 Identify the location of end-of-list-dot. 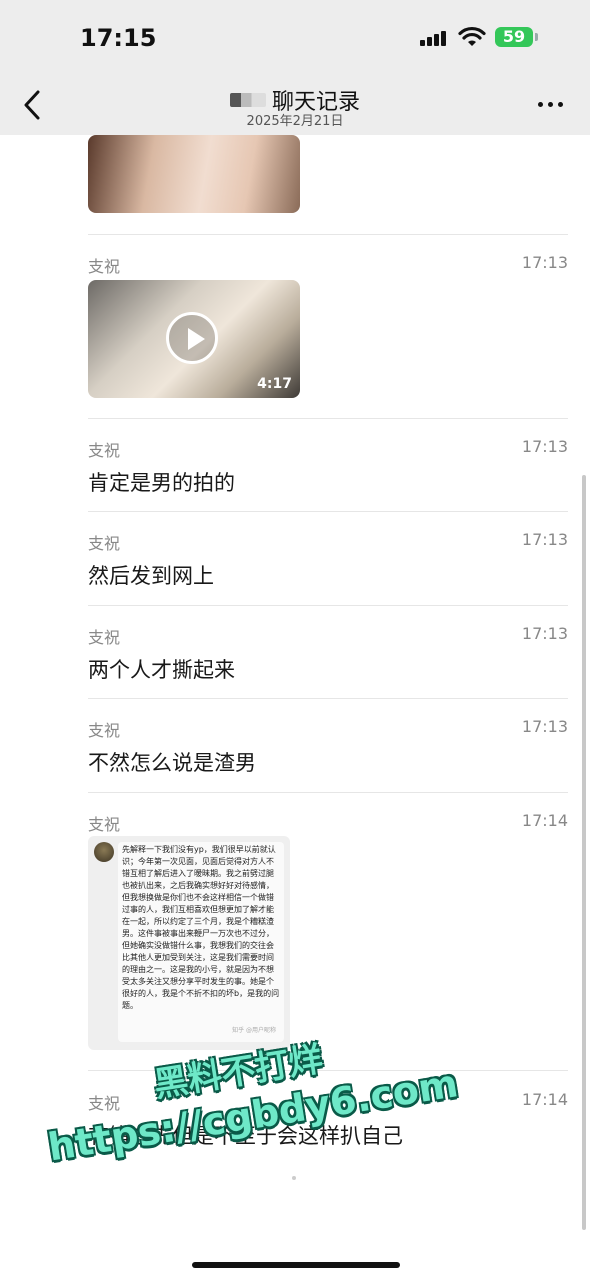
(294, 1178).